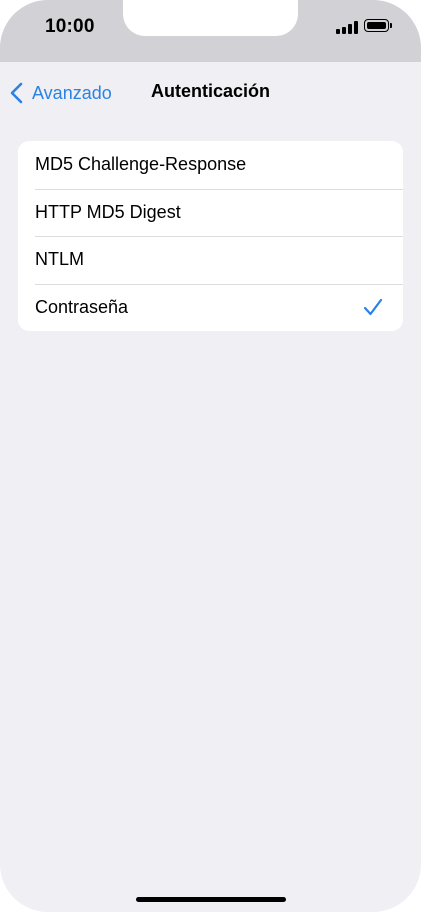 Image resolution: width=421 pixels, height=912 pixels. I want to click on home-indicator, so click(211, 899).